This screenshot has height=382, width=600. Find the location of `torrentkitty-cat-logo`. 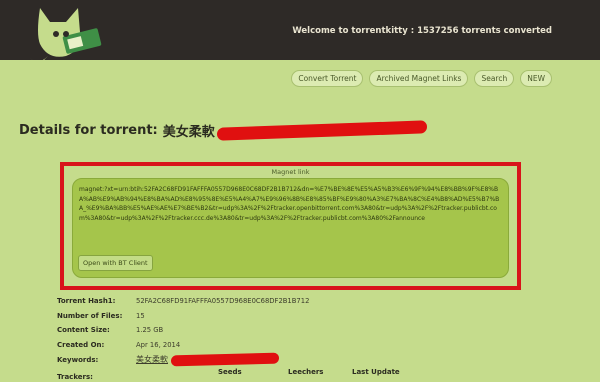

torrentkitty-cat-logo is located at coordinates (66, 37).